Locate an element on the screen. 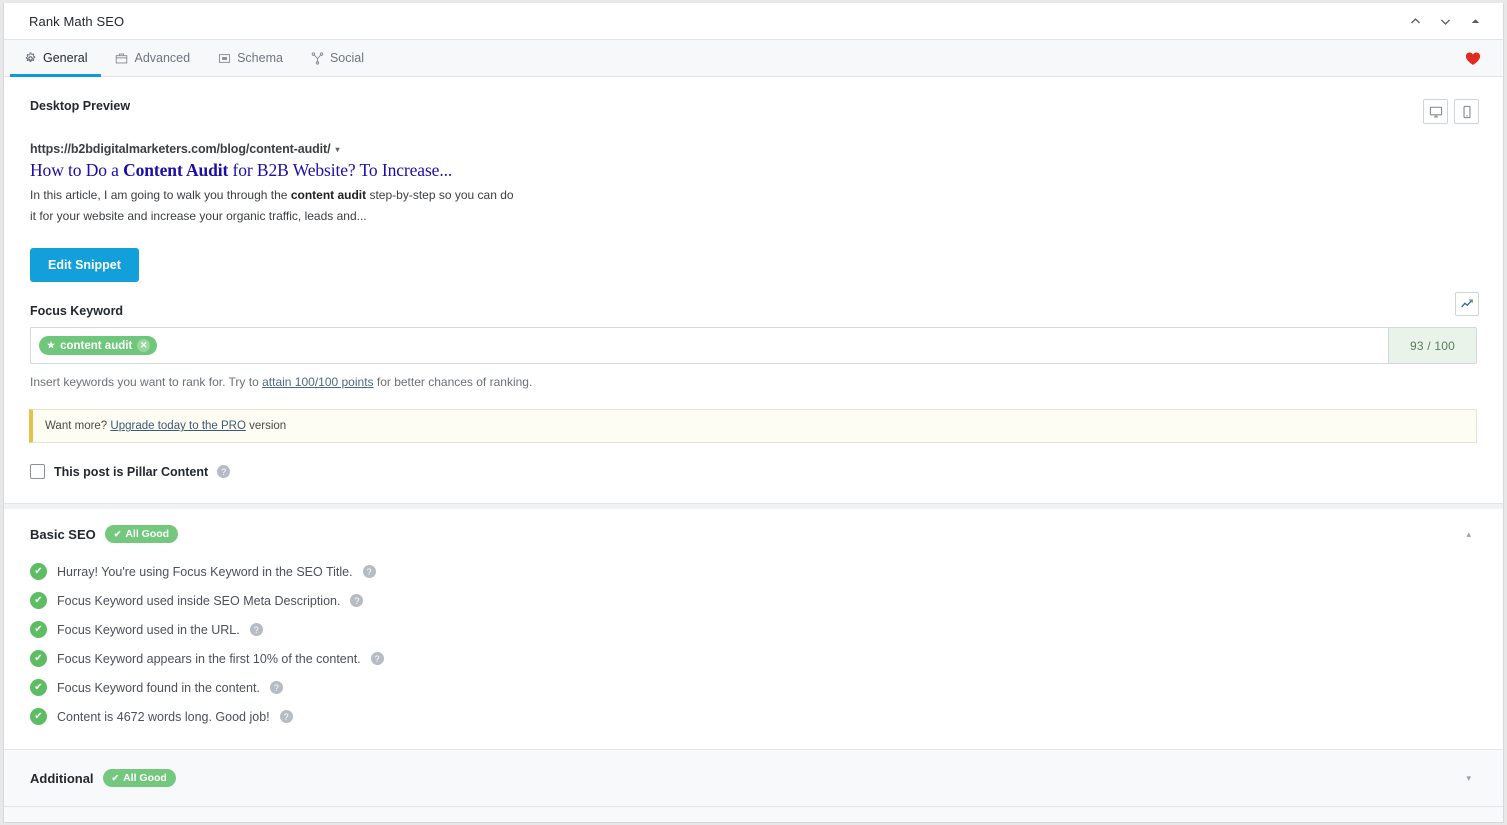  collapse-panel-icon is located at coordinates (1475, 21).